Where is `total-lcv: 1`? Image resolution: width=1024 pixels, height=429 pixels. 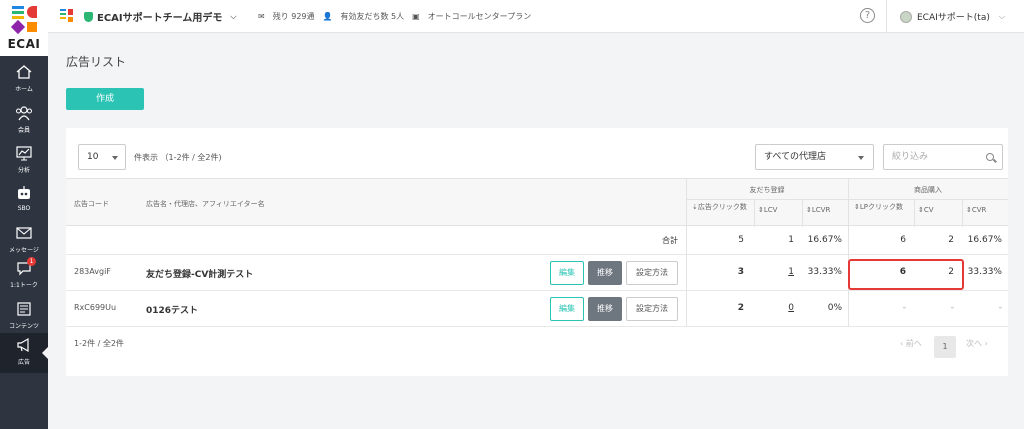 total-lcv: 1 is located at coordinates (791, 240).